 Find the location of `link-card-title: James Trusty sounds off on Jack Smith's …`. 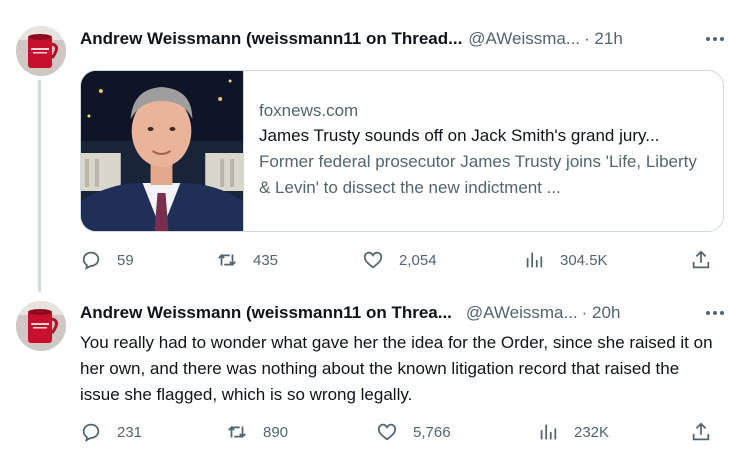

link-card-title: James Trusty sounds off on Jack Smith's … is located at coordinates (459, 135).